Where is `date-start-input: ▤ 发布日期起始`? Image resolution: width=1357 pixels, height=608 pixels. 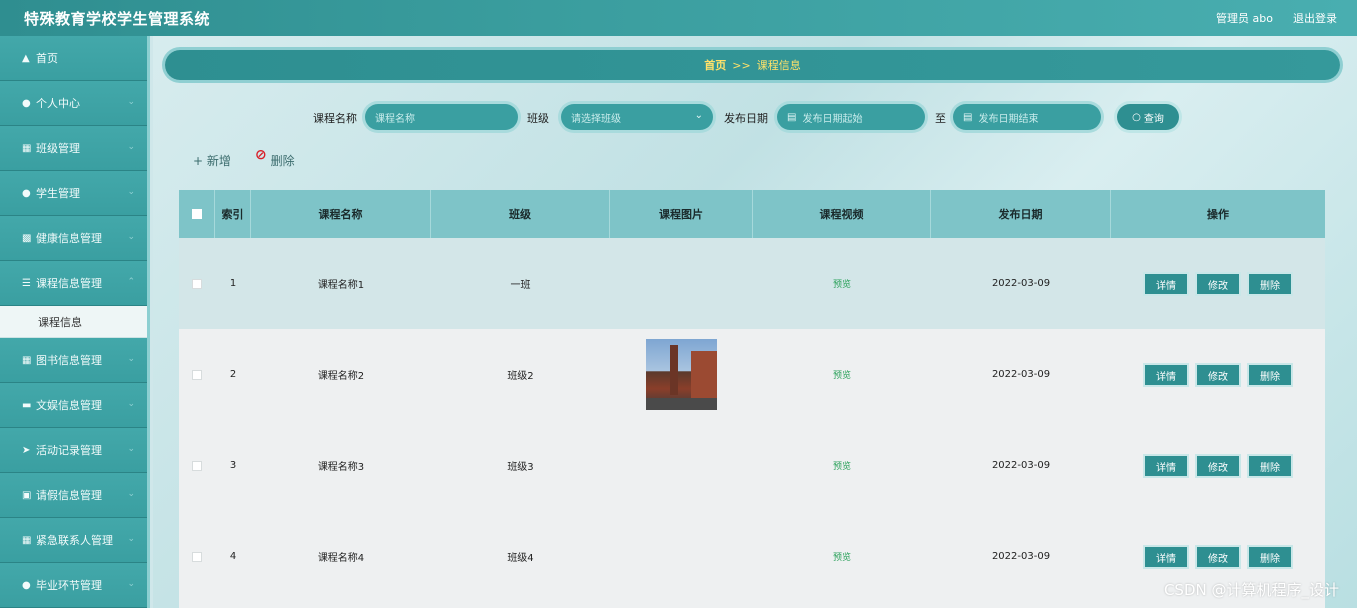 date-start-input: ▤ 发布日期起始 is located at coordinates (851, 117).